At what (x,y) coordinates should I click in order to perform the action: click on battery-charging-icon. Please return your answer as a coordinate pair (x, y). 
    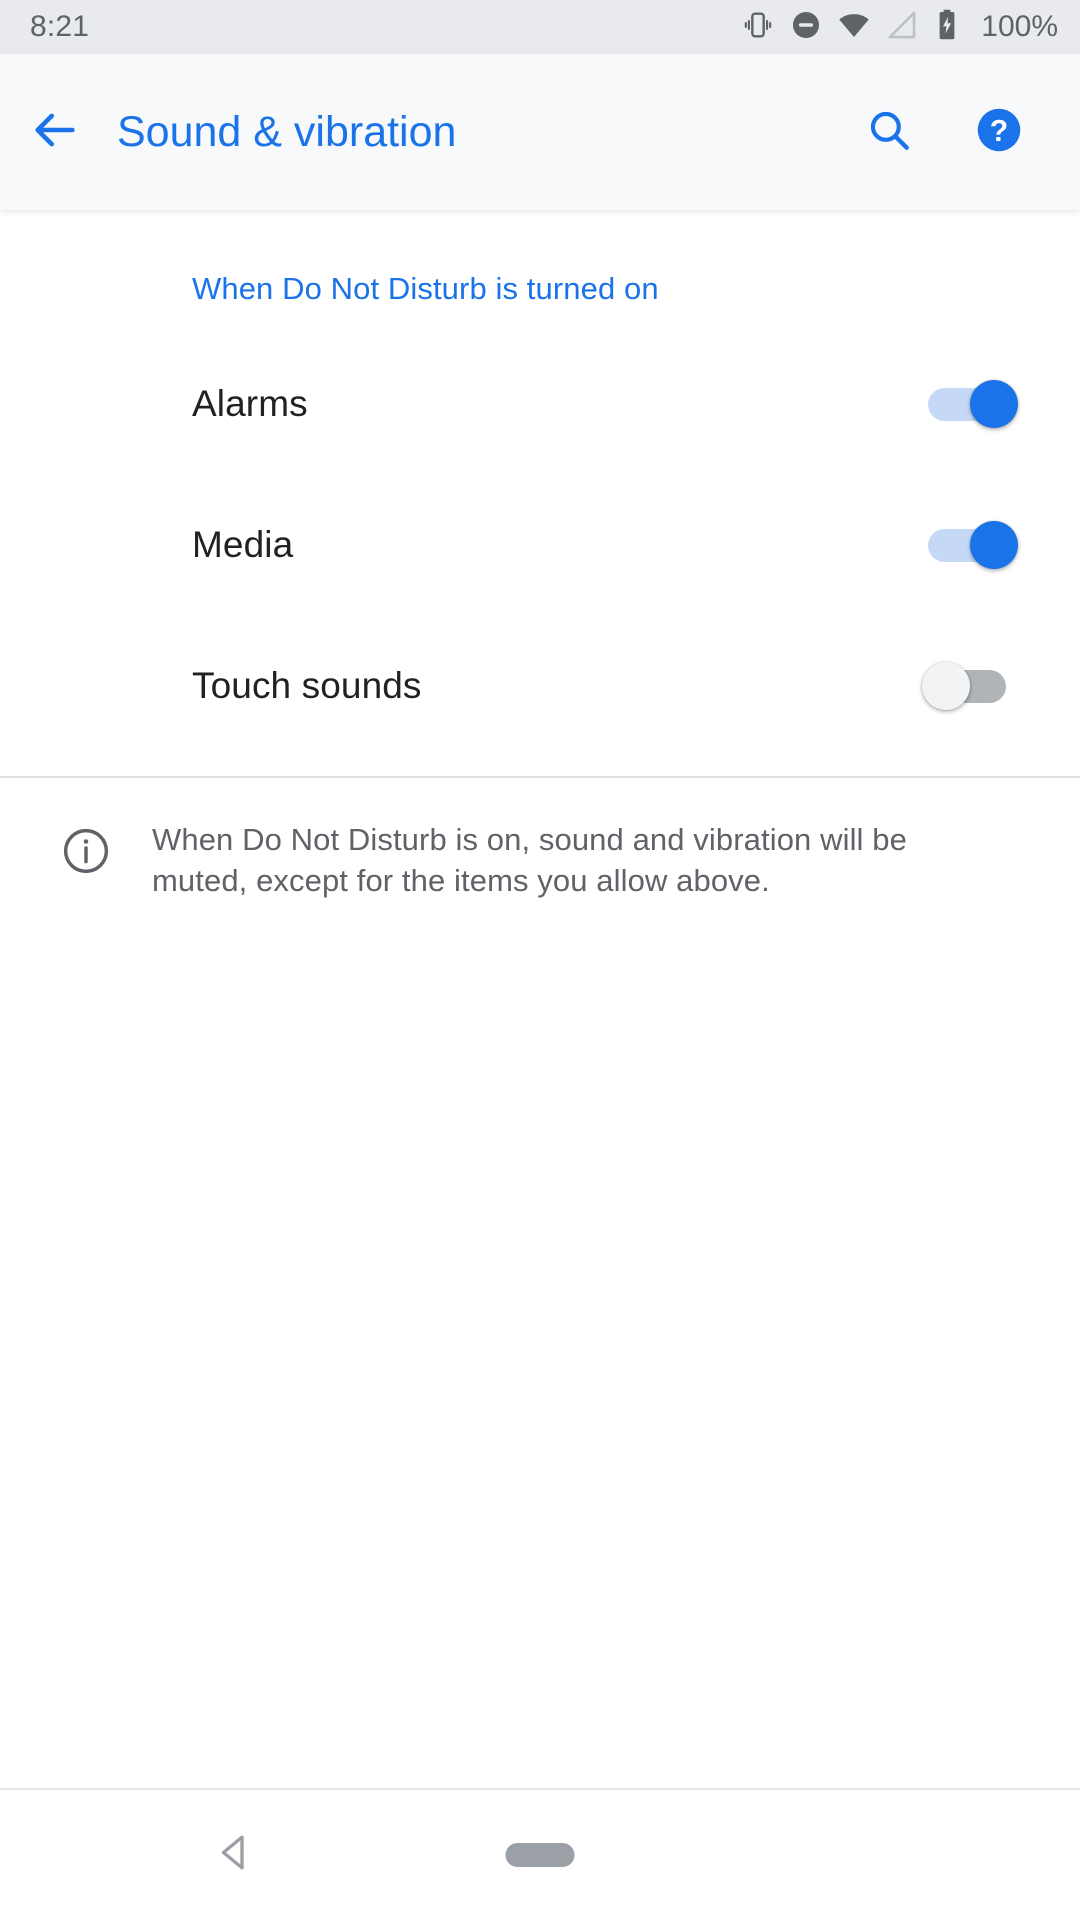
    Looking at the image, I should click on (947, 27).